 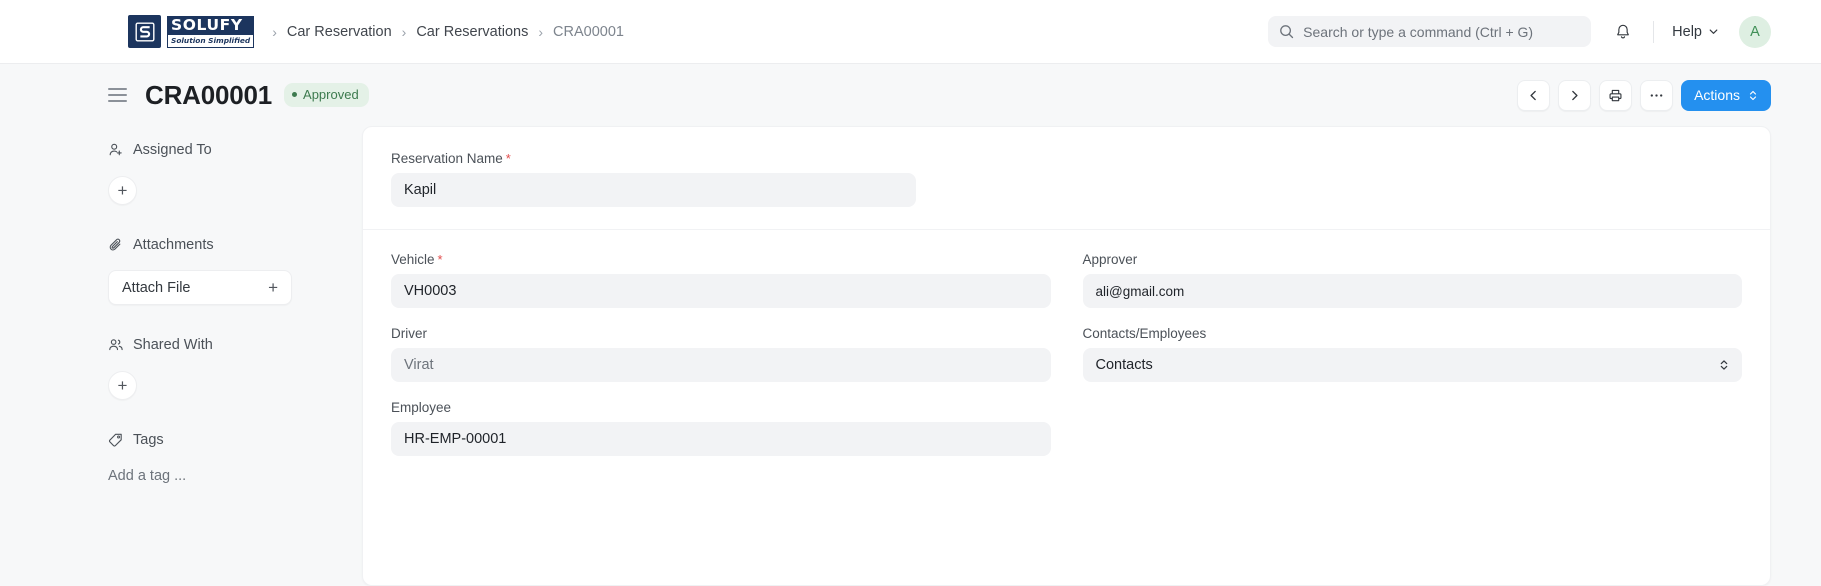 What do you see at coordinates (209, 94) in the screenshot?
I see `page-title: CRA00001` at bounding box center [209, 94].